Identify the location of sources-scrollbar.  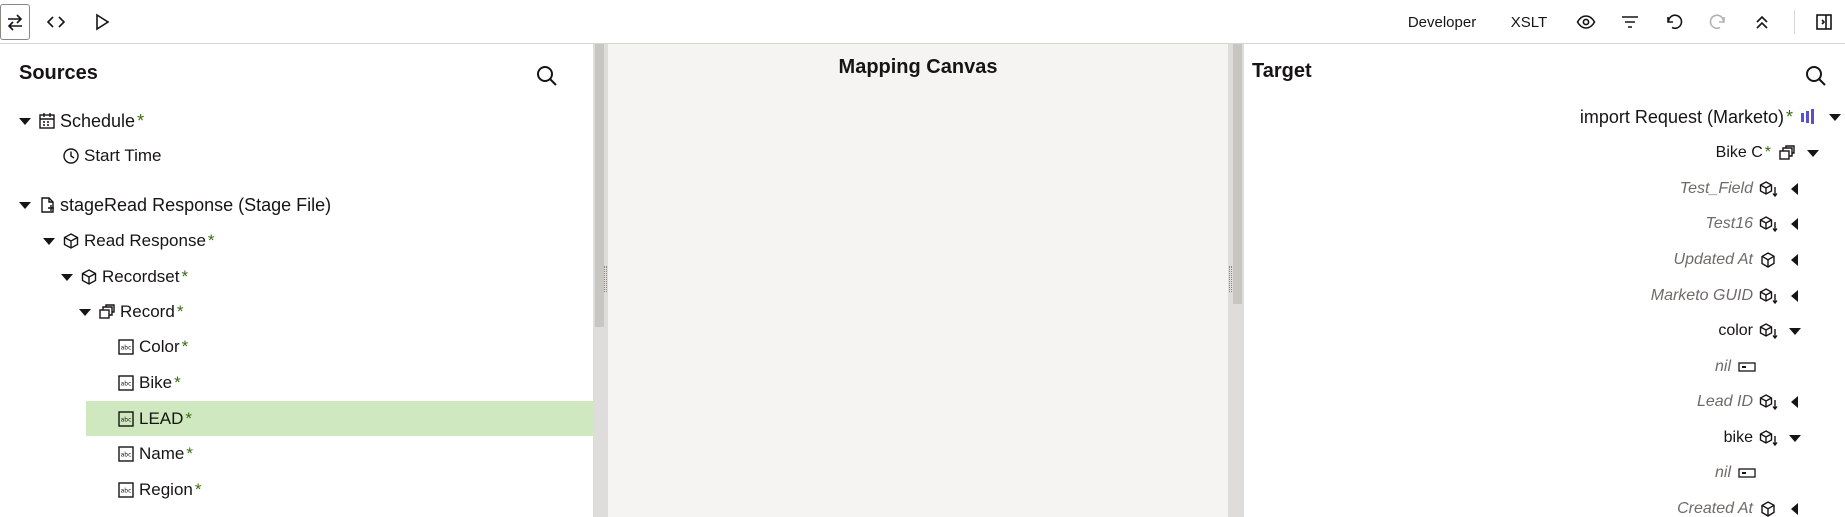
(599, 185).